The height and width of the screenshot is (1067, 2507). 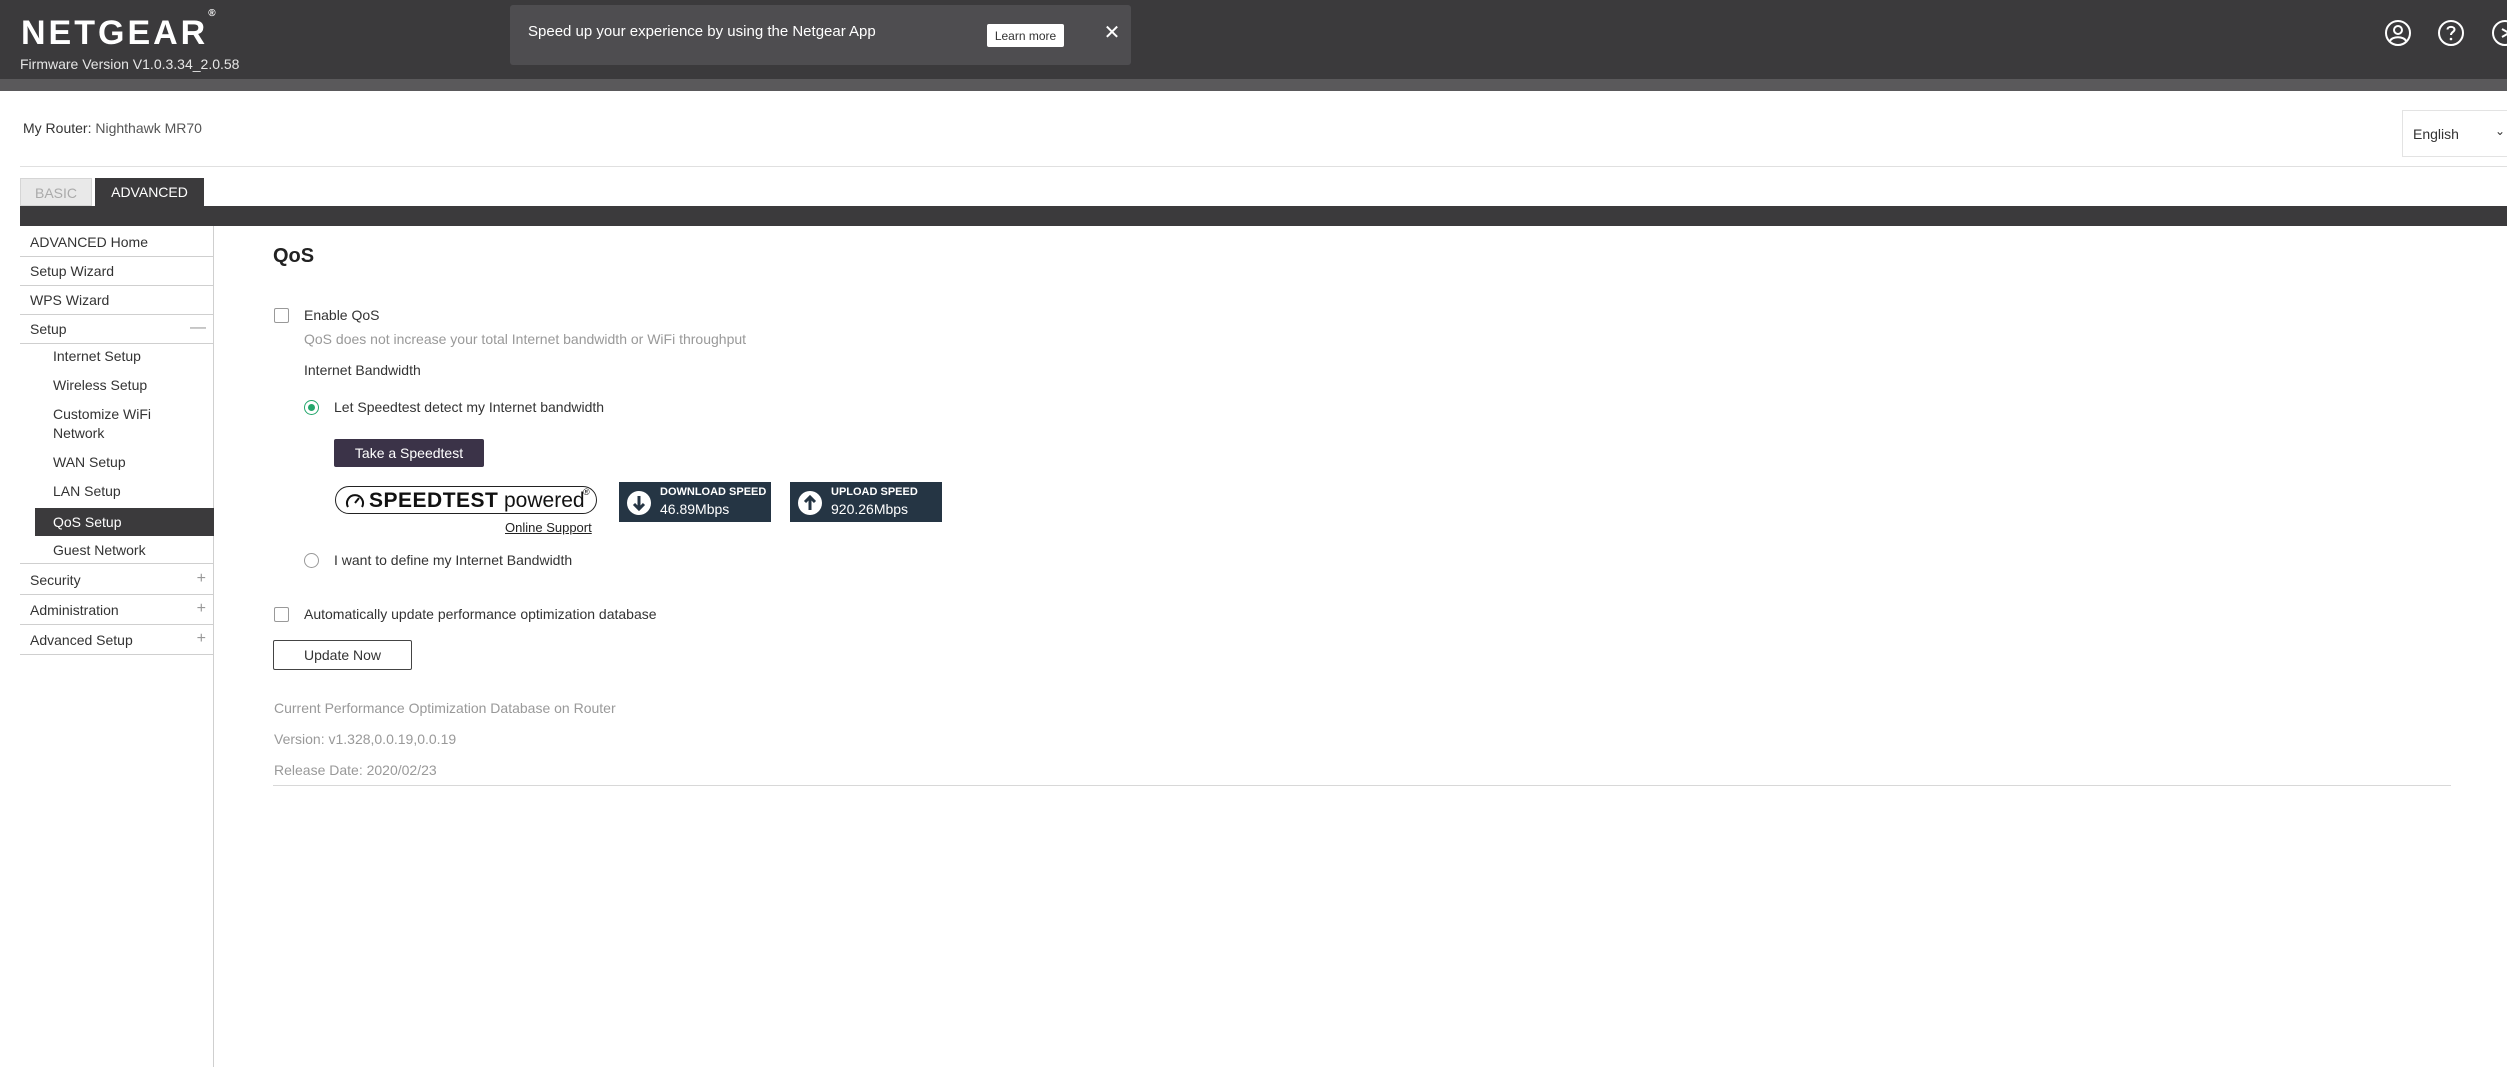 I want to click on language-value: English, so click(x=2436, y=134).